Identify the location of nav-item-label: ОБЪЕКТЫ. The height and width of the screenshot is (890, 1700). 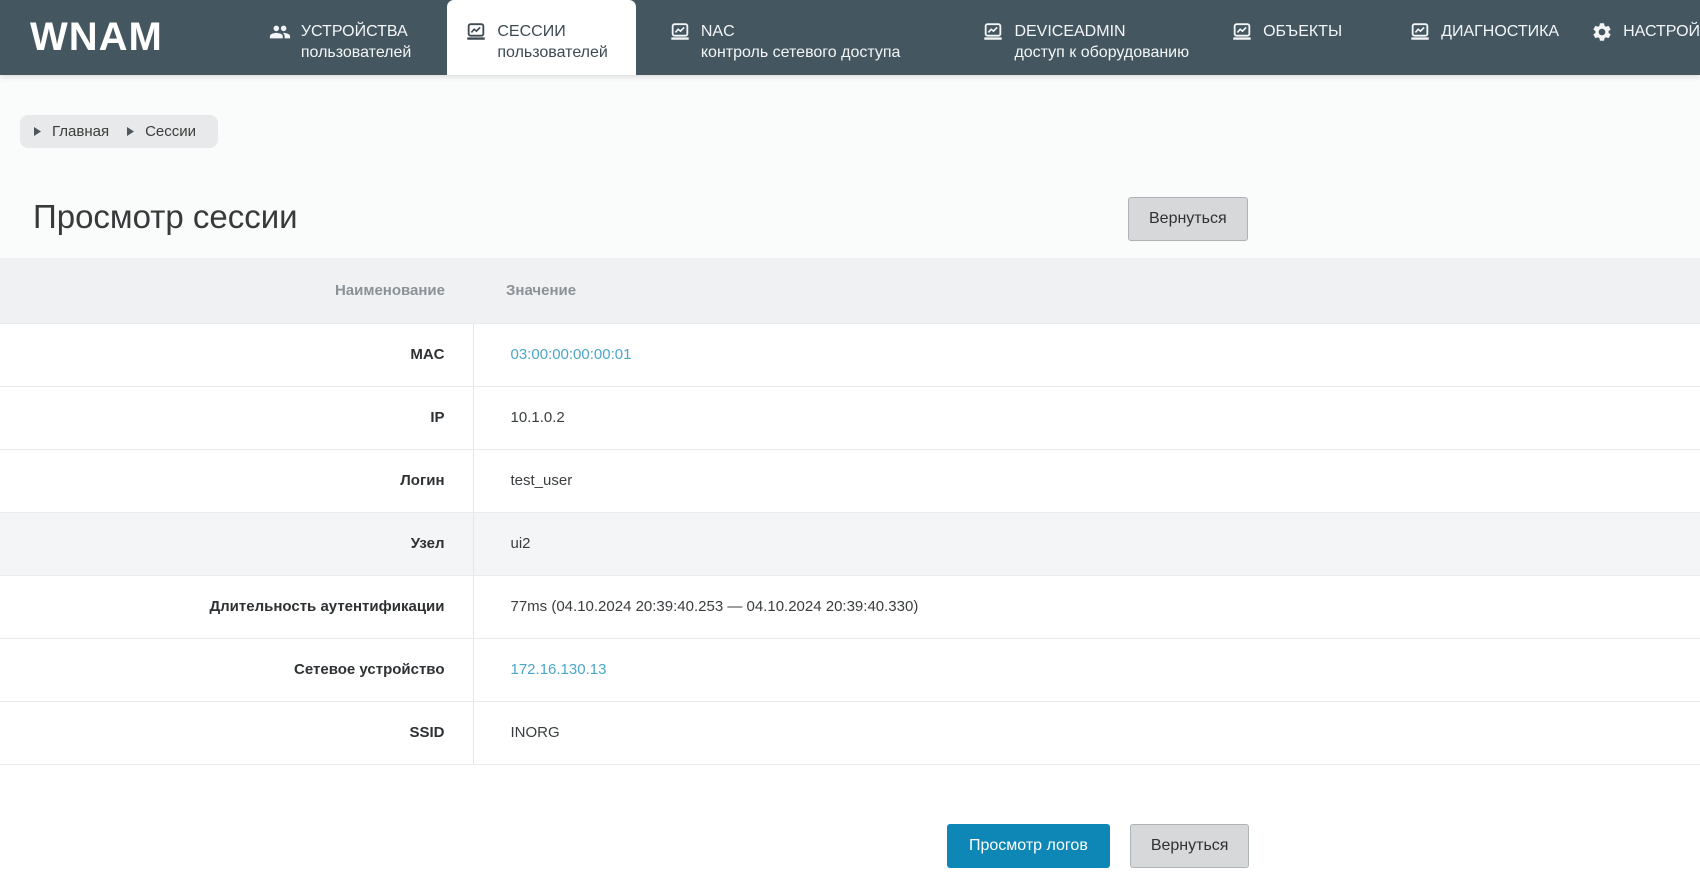
(1303, 31).